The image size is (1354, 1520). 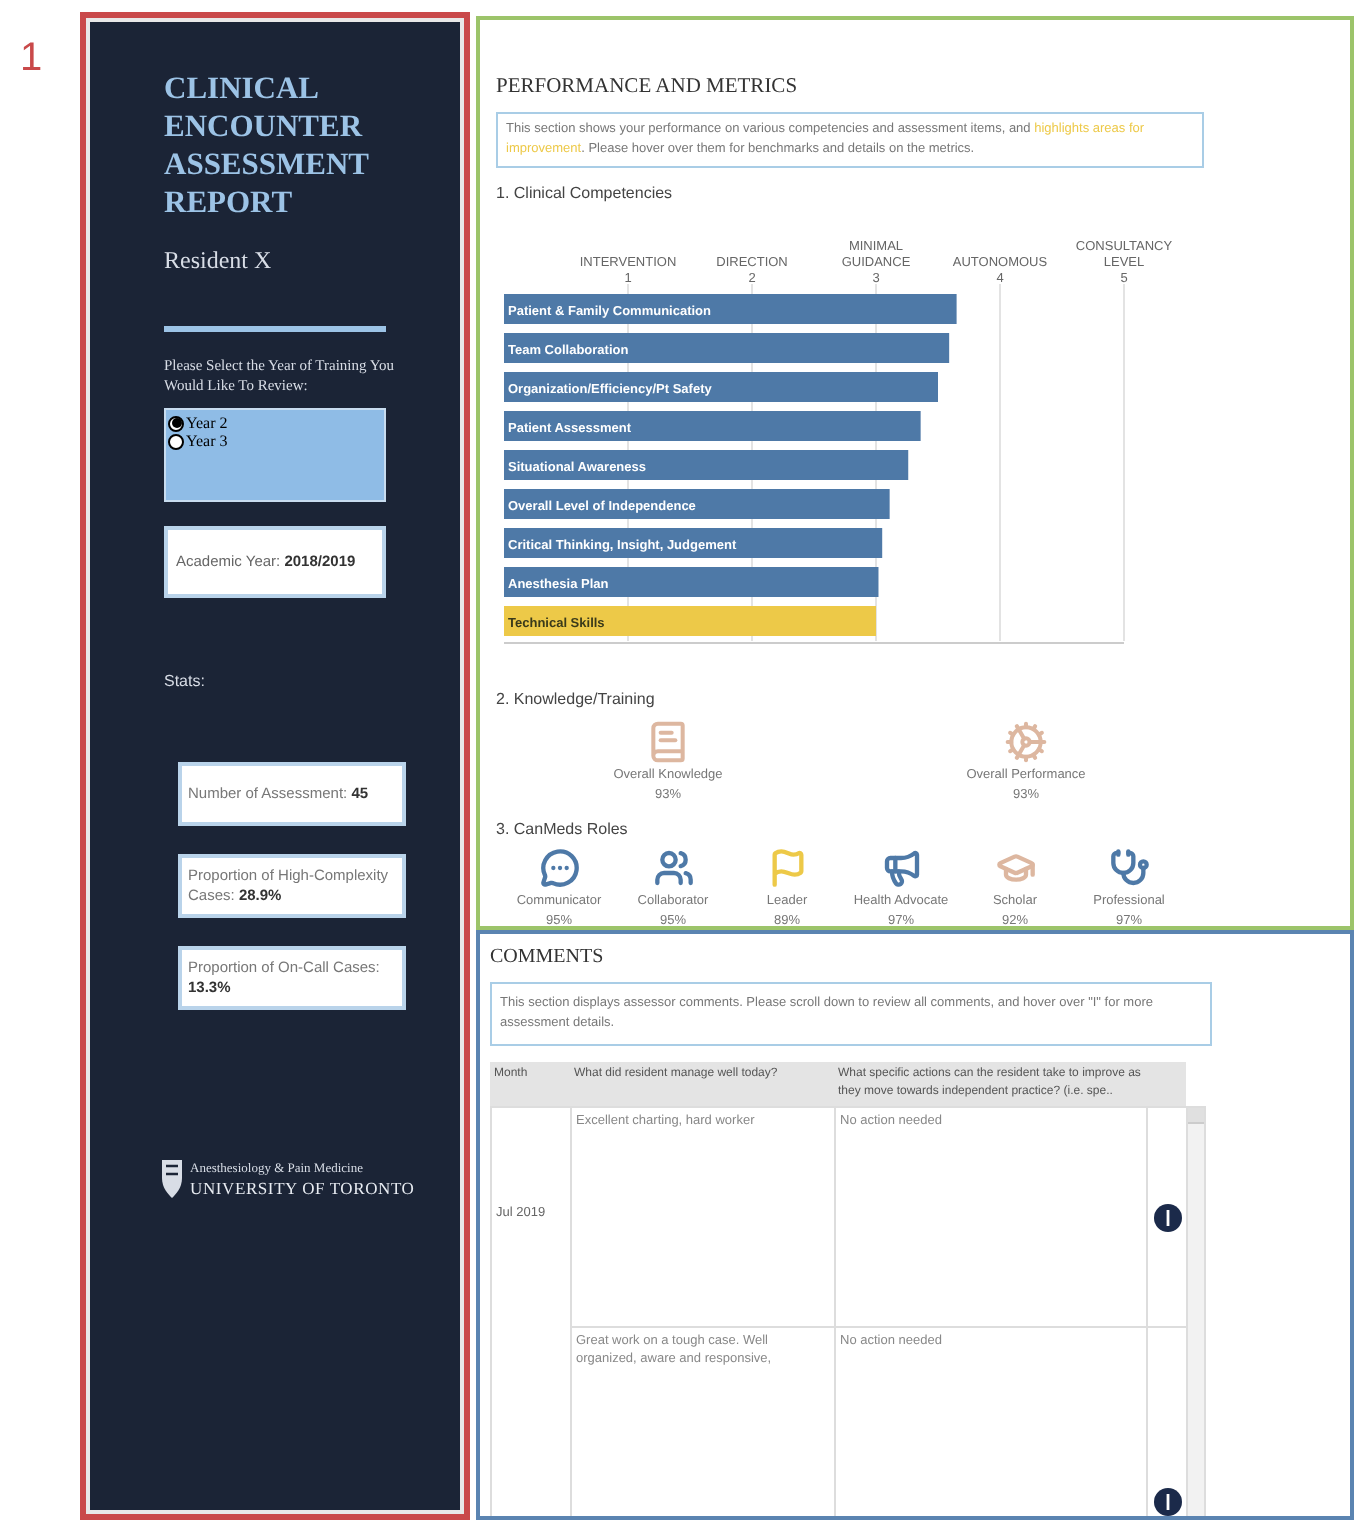 What do you see at coordinates (219, 261) in the screenshot?
I see `resident-name: Resident X` at bounding box center [219, 261].